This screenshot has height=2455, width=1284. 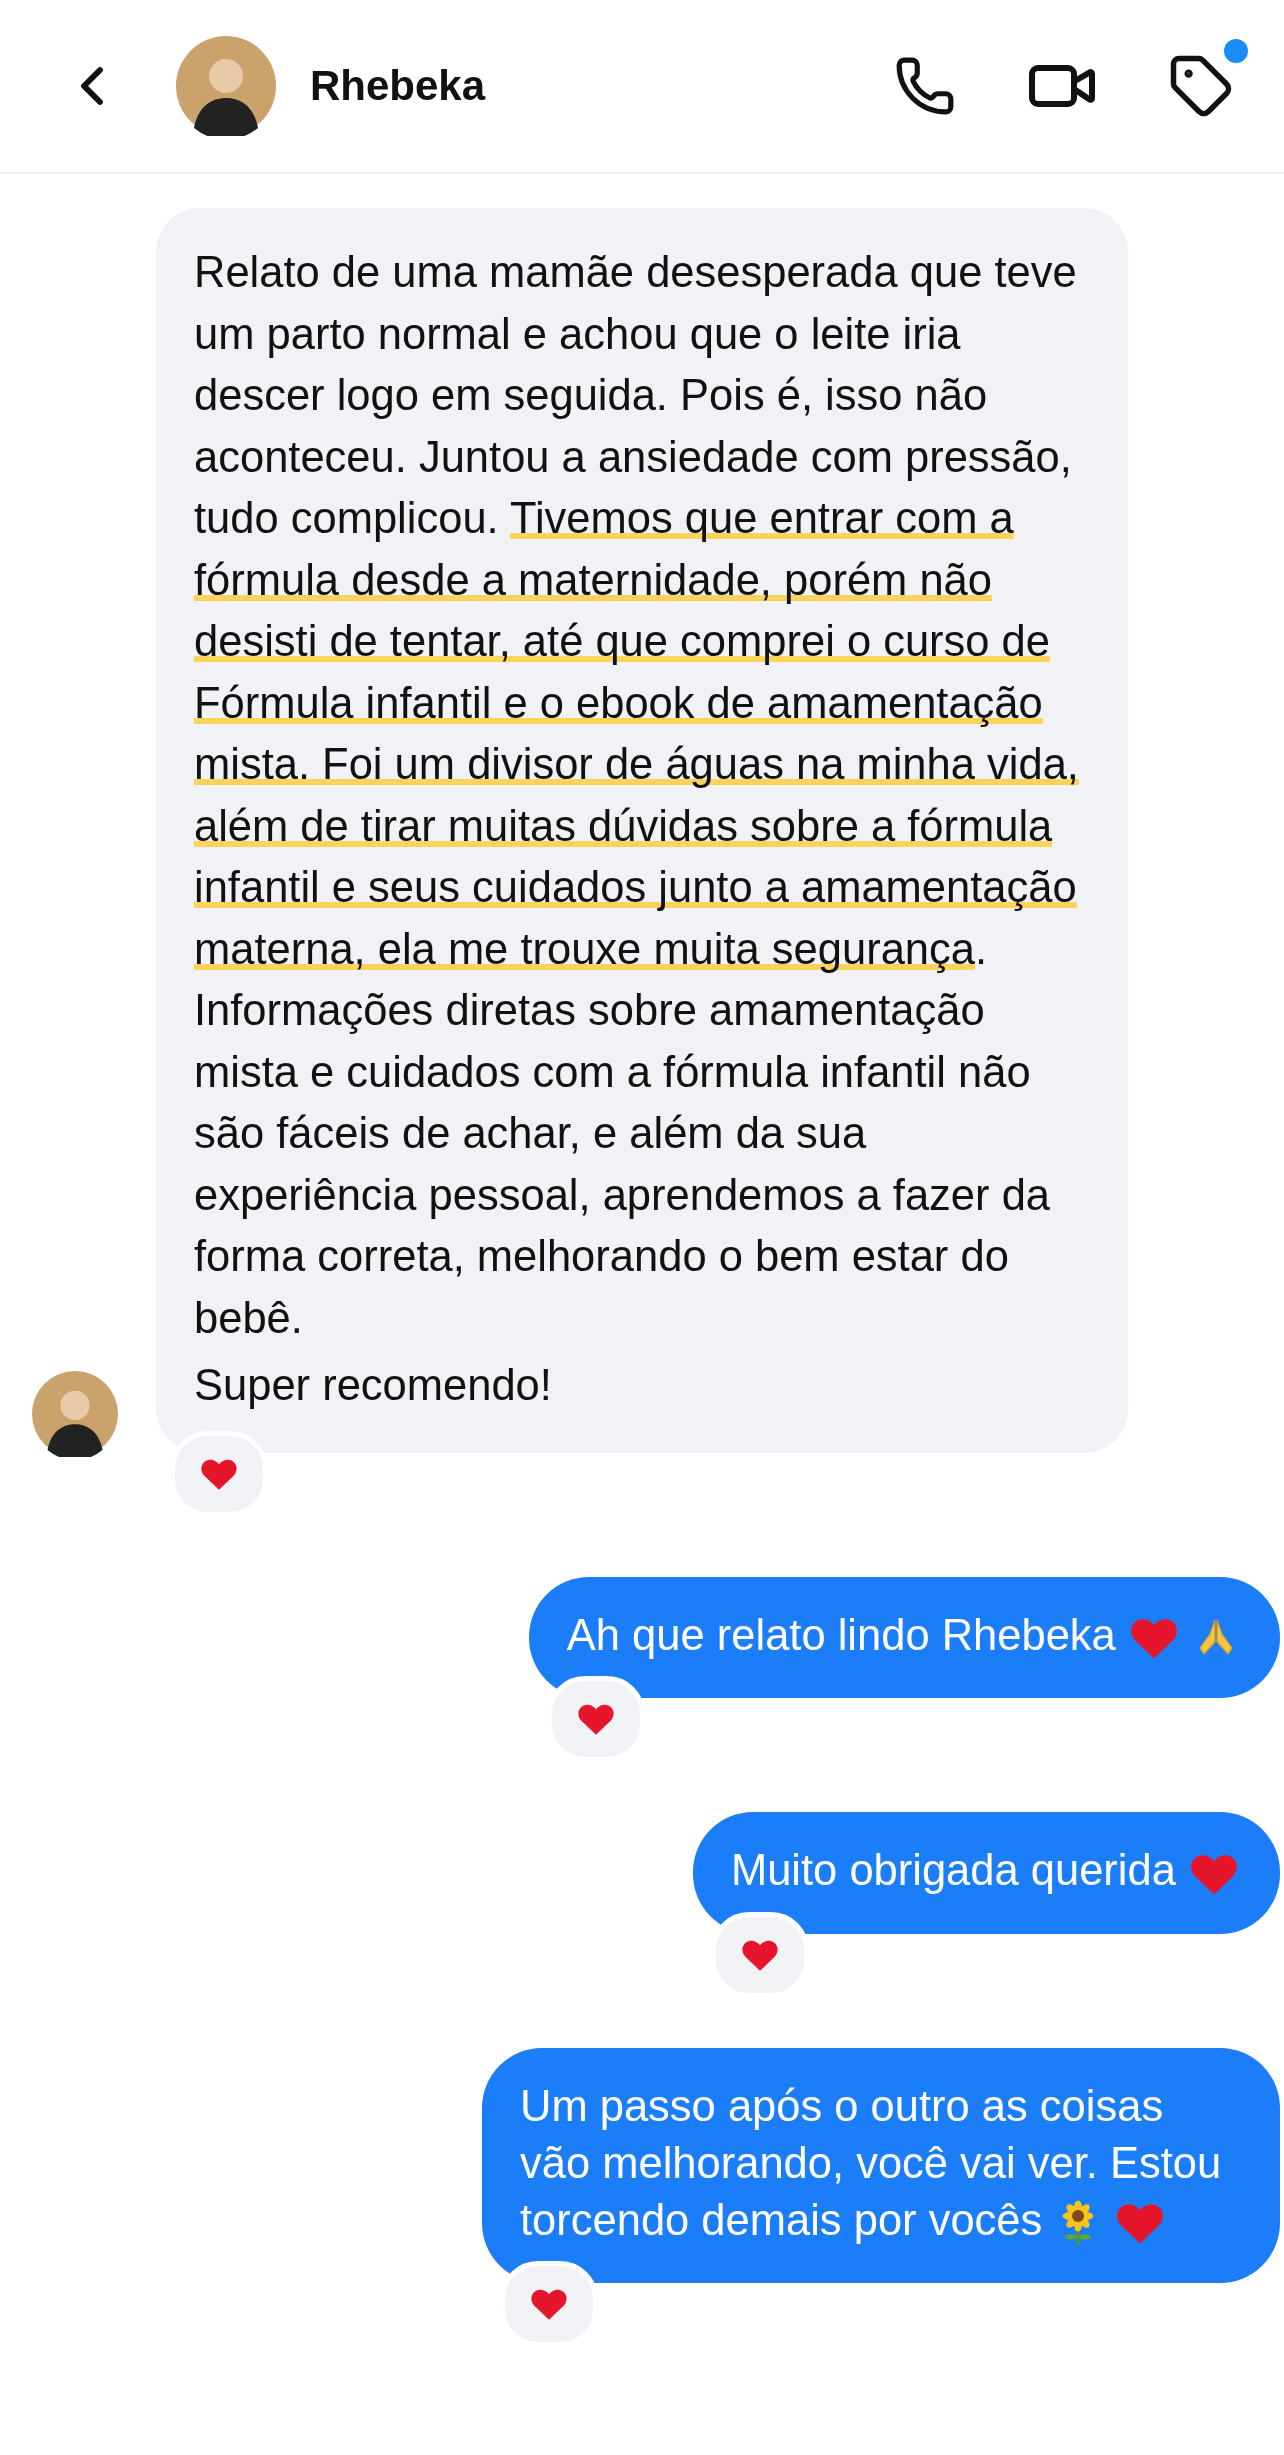 What do you see at coordinates (1201, 86) in the screenshot?
I see `tag-icon` at bounding box center [1201, 86].